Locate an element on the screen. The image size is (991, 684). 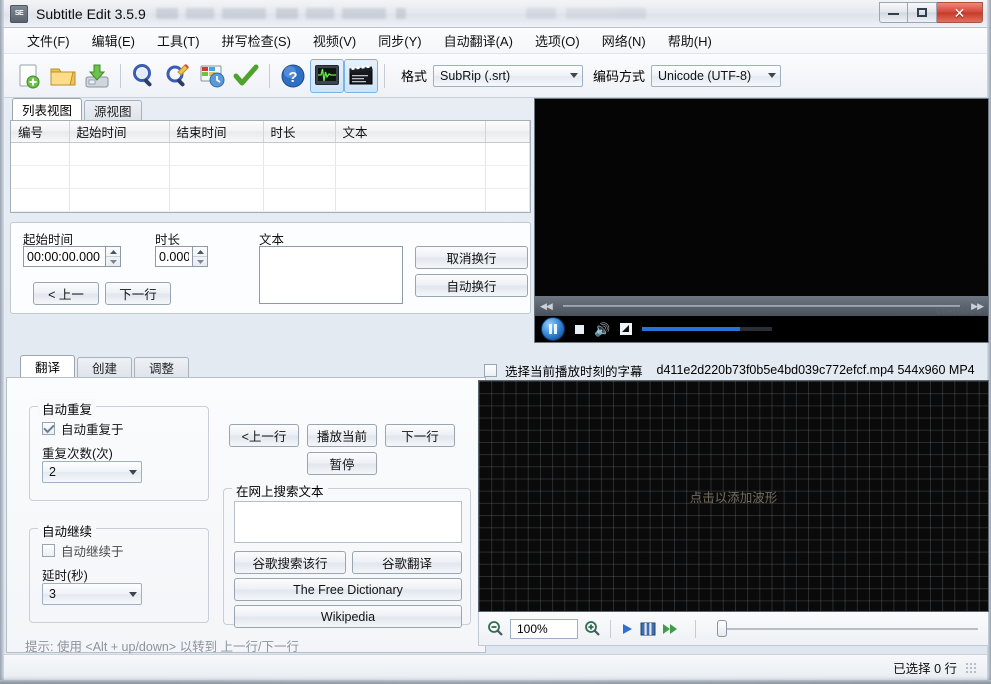
column-header-text: 文本 is located at coordinates (410, 132).